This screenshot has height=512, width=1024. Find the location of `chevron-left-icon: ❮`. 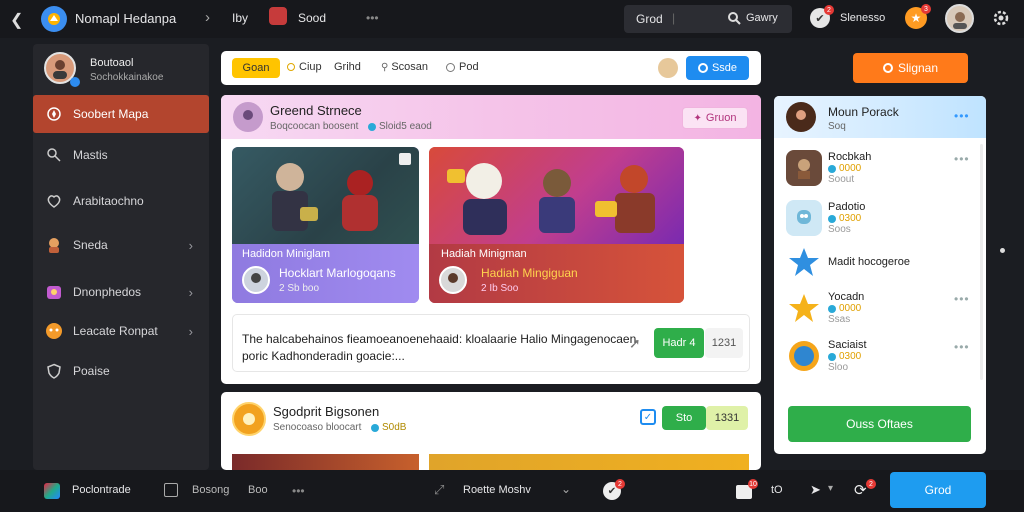

chevron-left-icon: ❮ is located at coordinates (16, 20).